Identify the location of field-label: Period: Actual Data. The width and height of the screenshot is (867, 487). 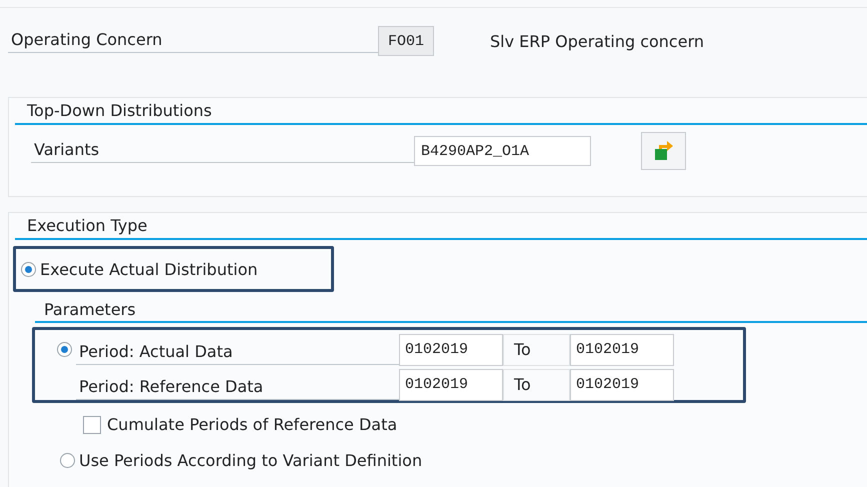
(237, 349).